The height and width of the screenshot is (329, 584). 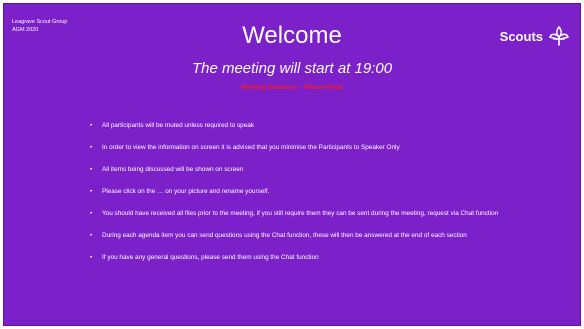 I want to click on guidance-notice: Meeting Guidance – Please Read, so click(x=292, y=87).